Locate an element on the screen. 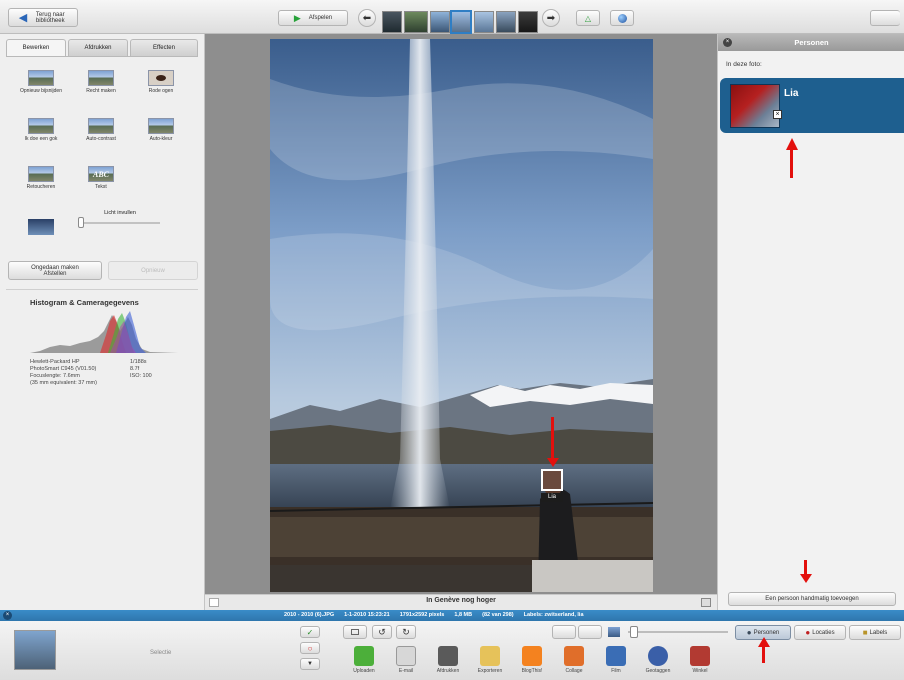  tab-print-label: Afdrukken is located at coordinates (98, 48).